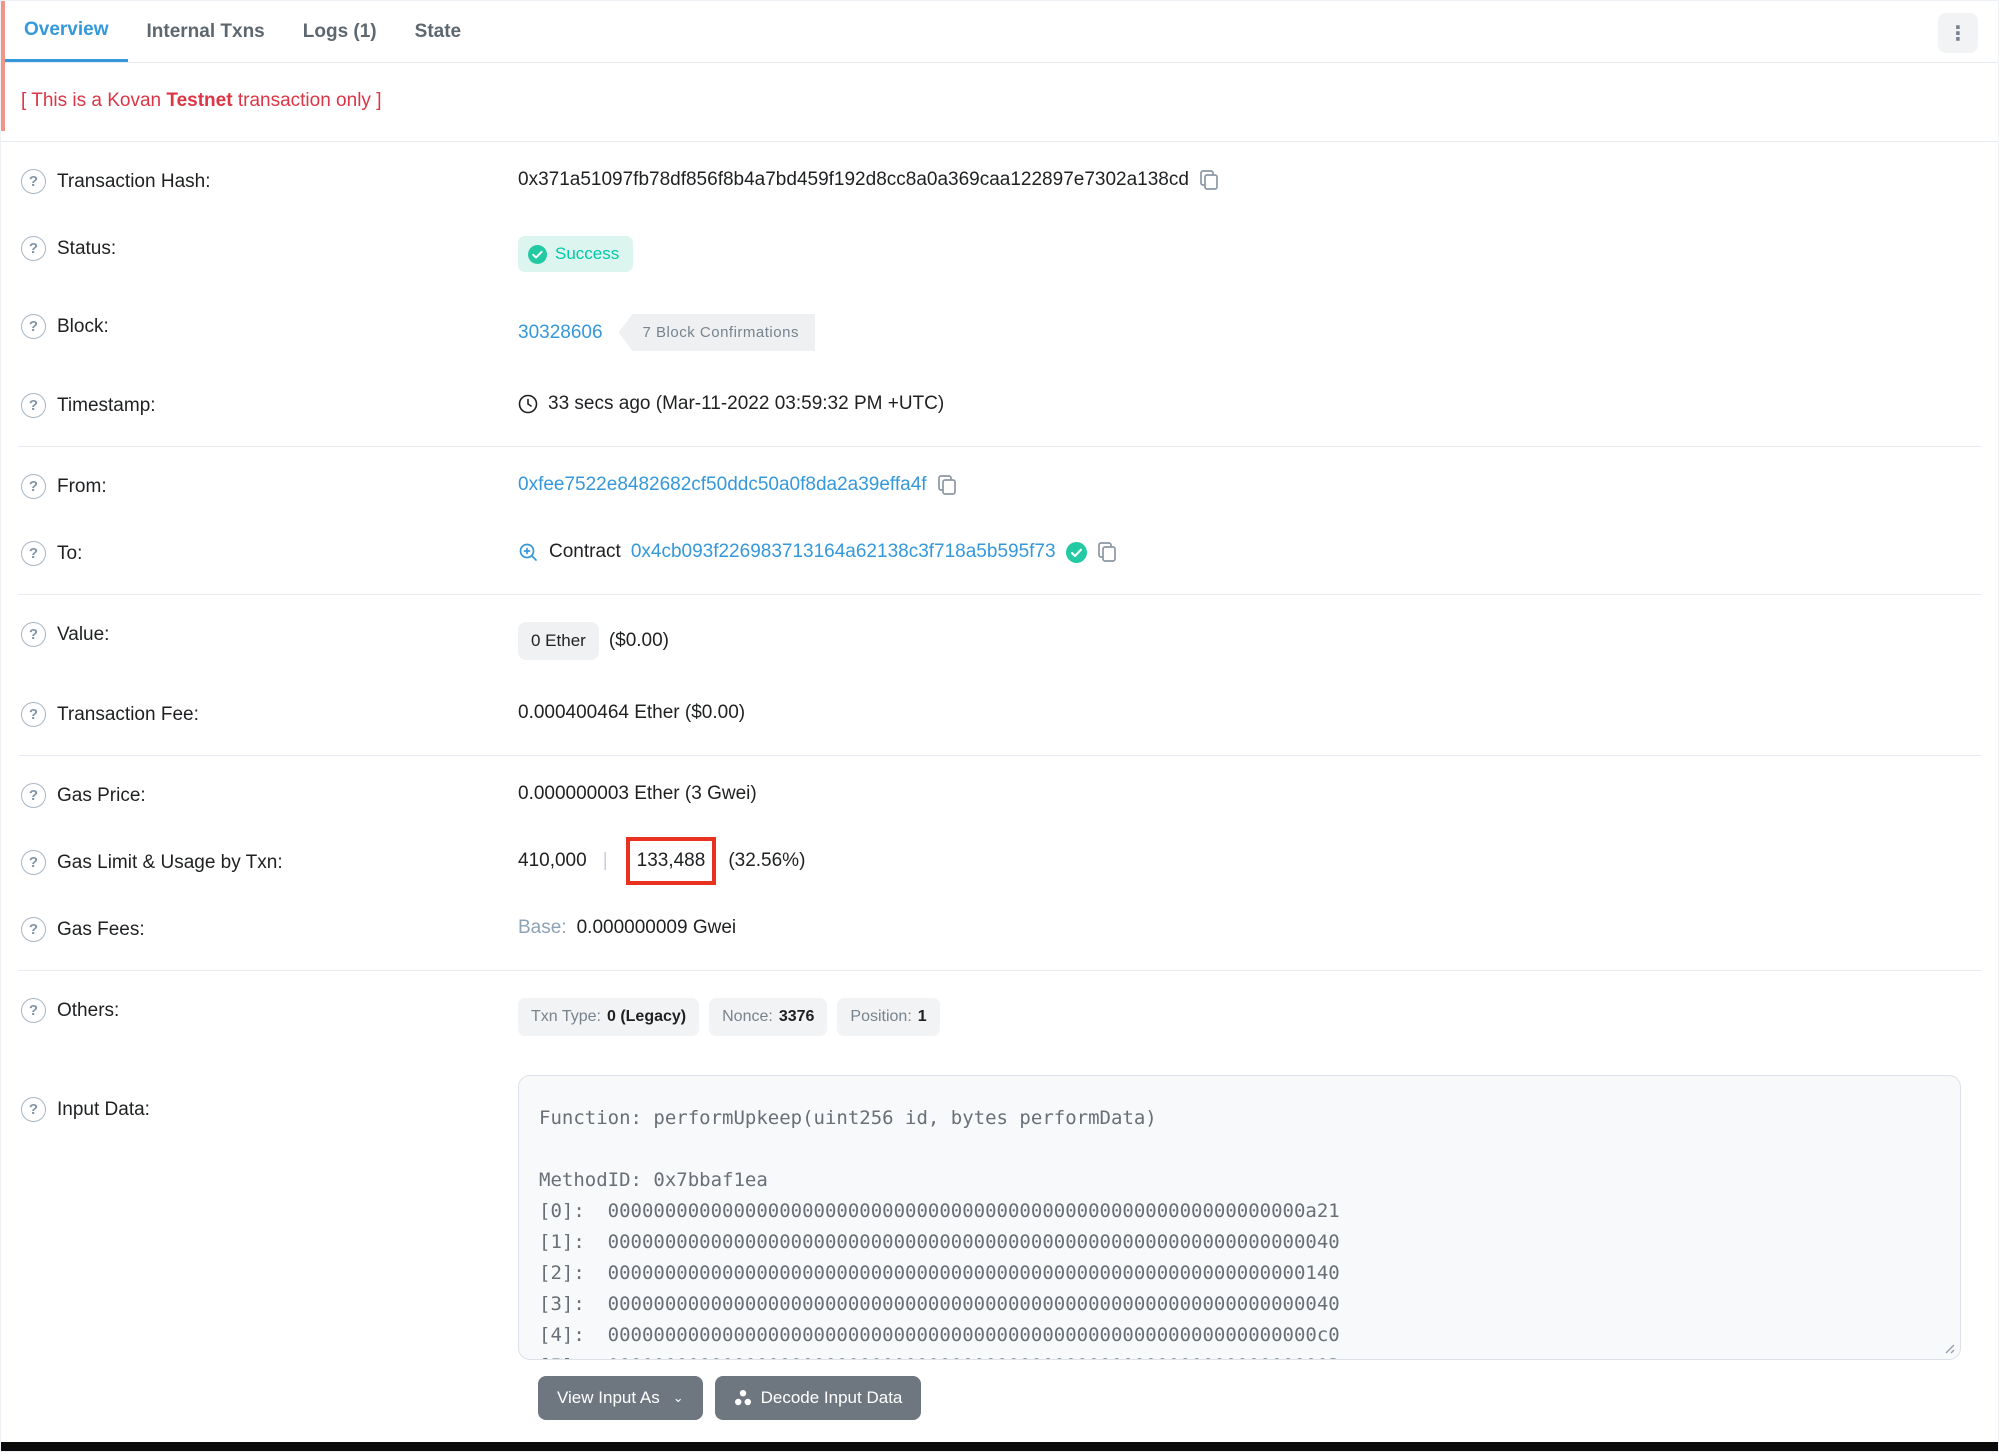  I want to click on row-gas-price: ? Gas Price: 0.000000003 Ether (3 Gwei), so click(1001, 795).